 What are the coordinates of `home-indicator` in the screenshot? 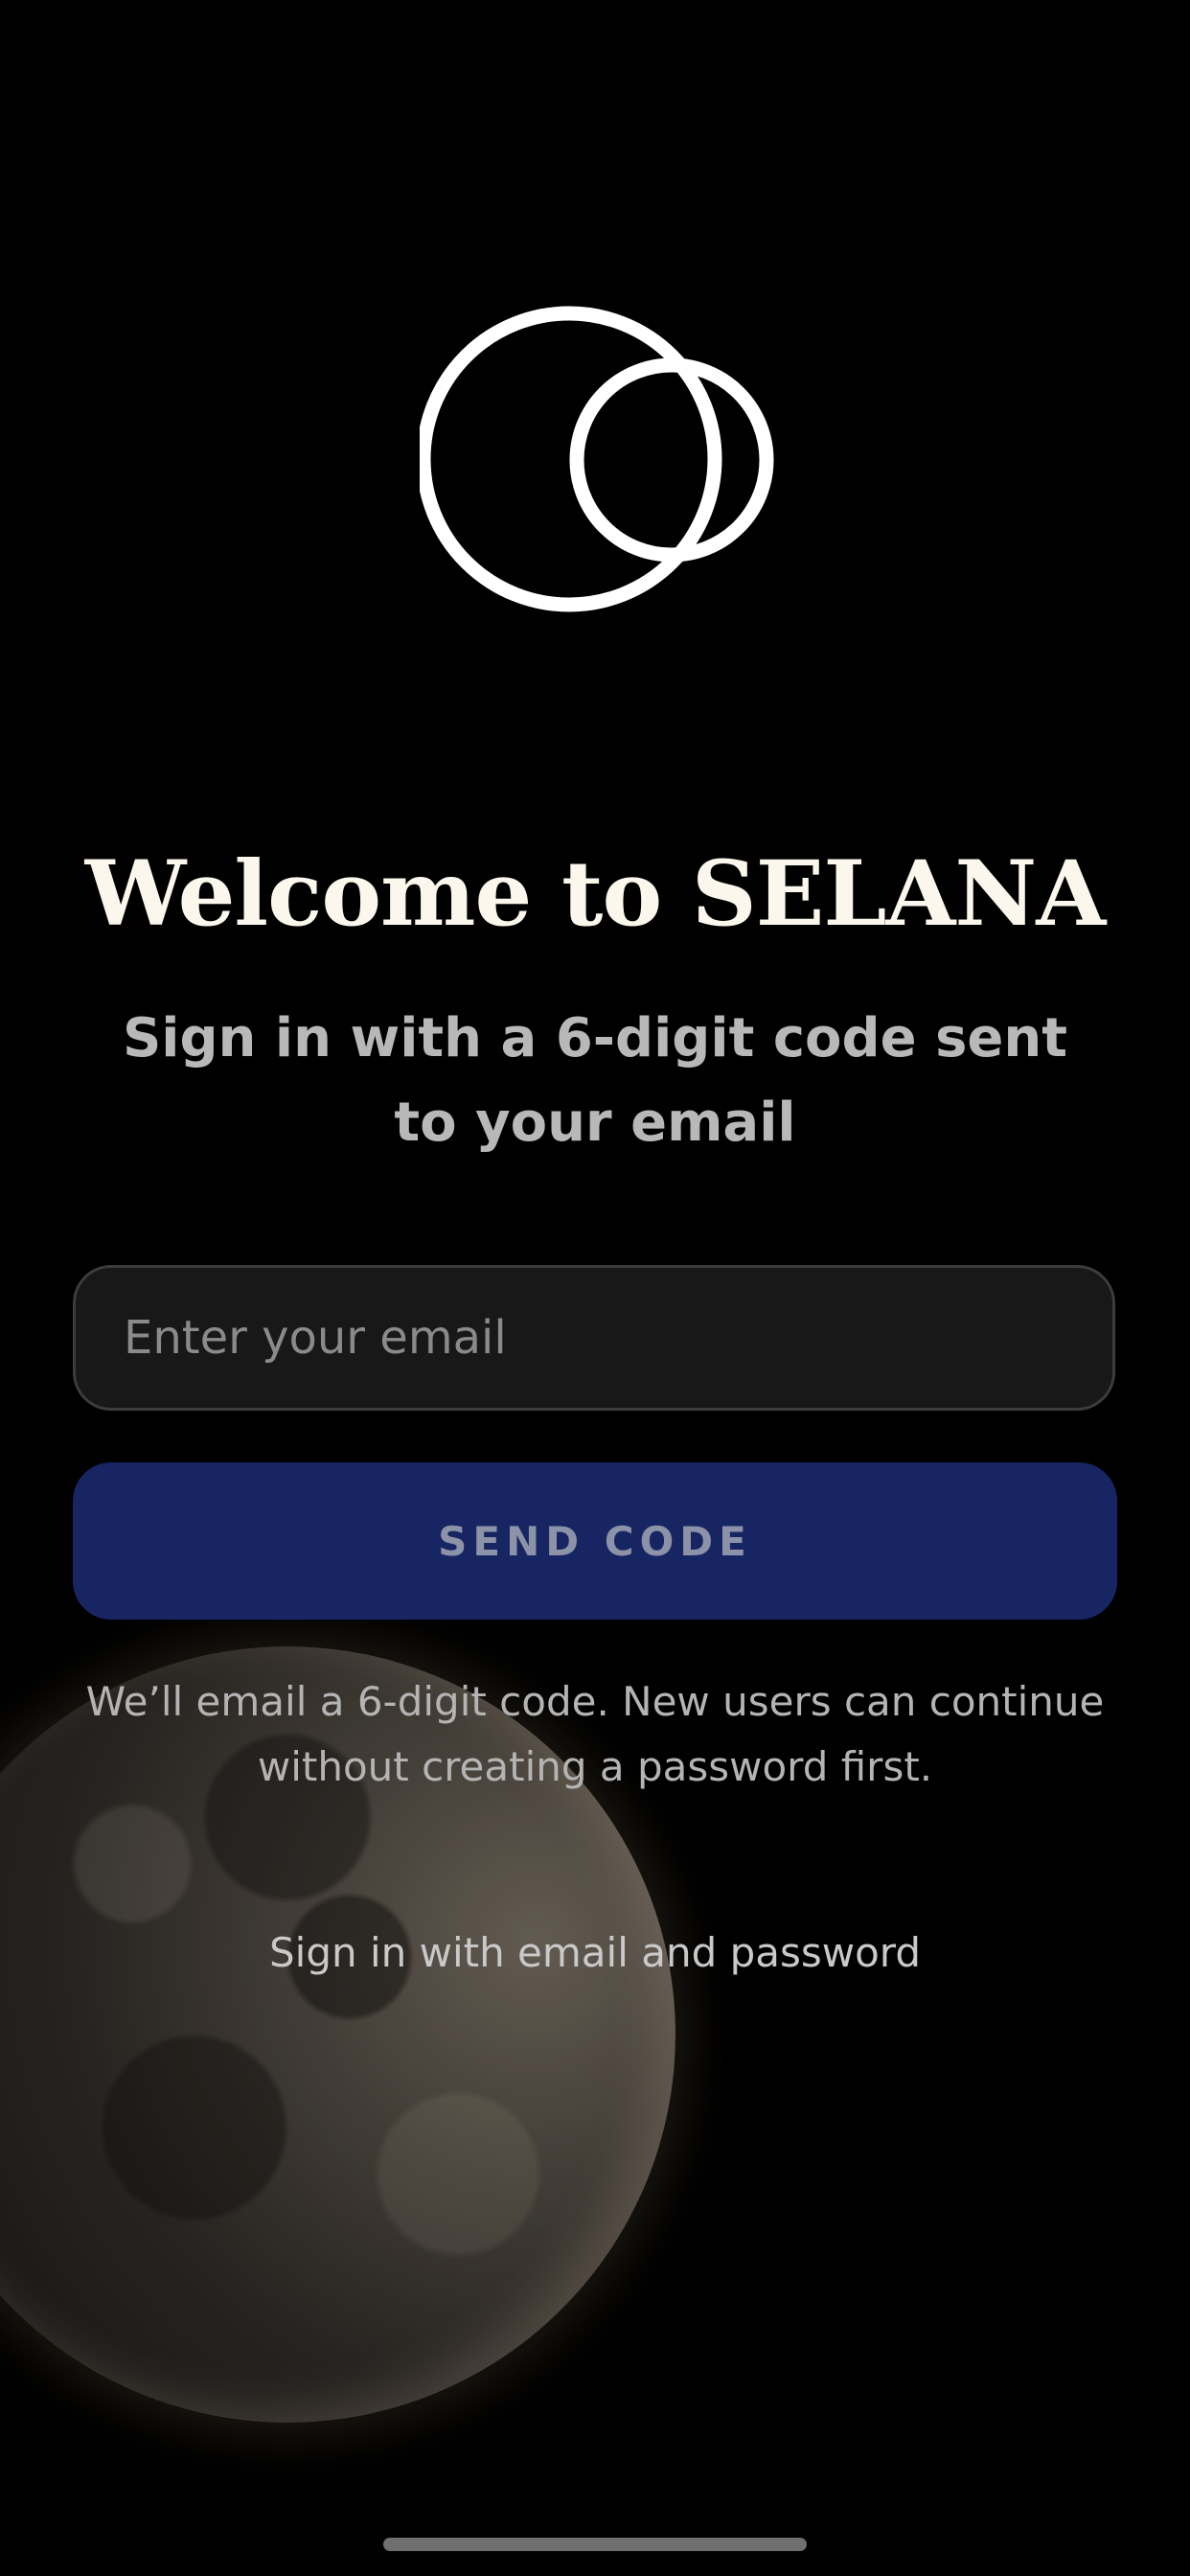 It's located at (595, 2544).